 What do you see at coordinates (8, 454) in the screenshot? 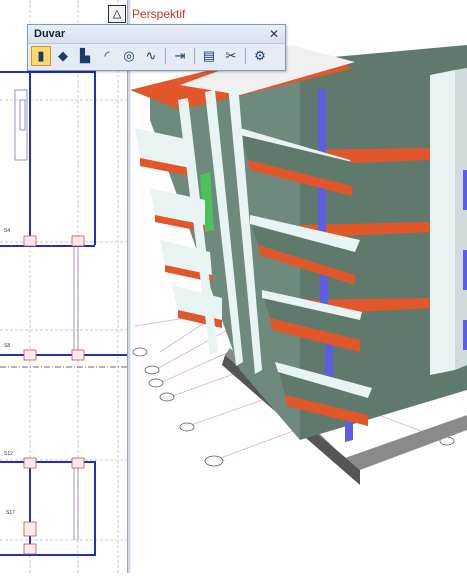
I see `plan-label-s12: S12` at bounding box center [8, 454].